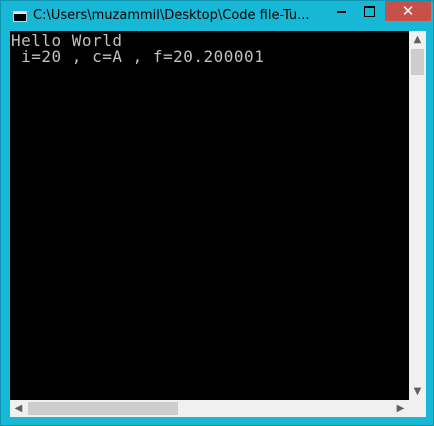 The image size is (434, 426). I want to click on scrollbar-corner, so click(417, 408).